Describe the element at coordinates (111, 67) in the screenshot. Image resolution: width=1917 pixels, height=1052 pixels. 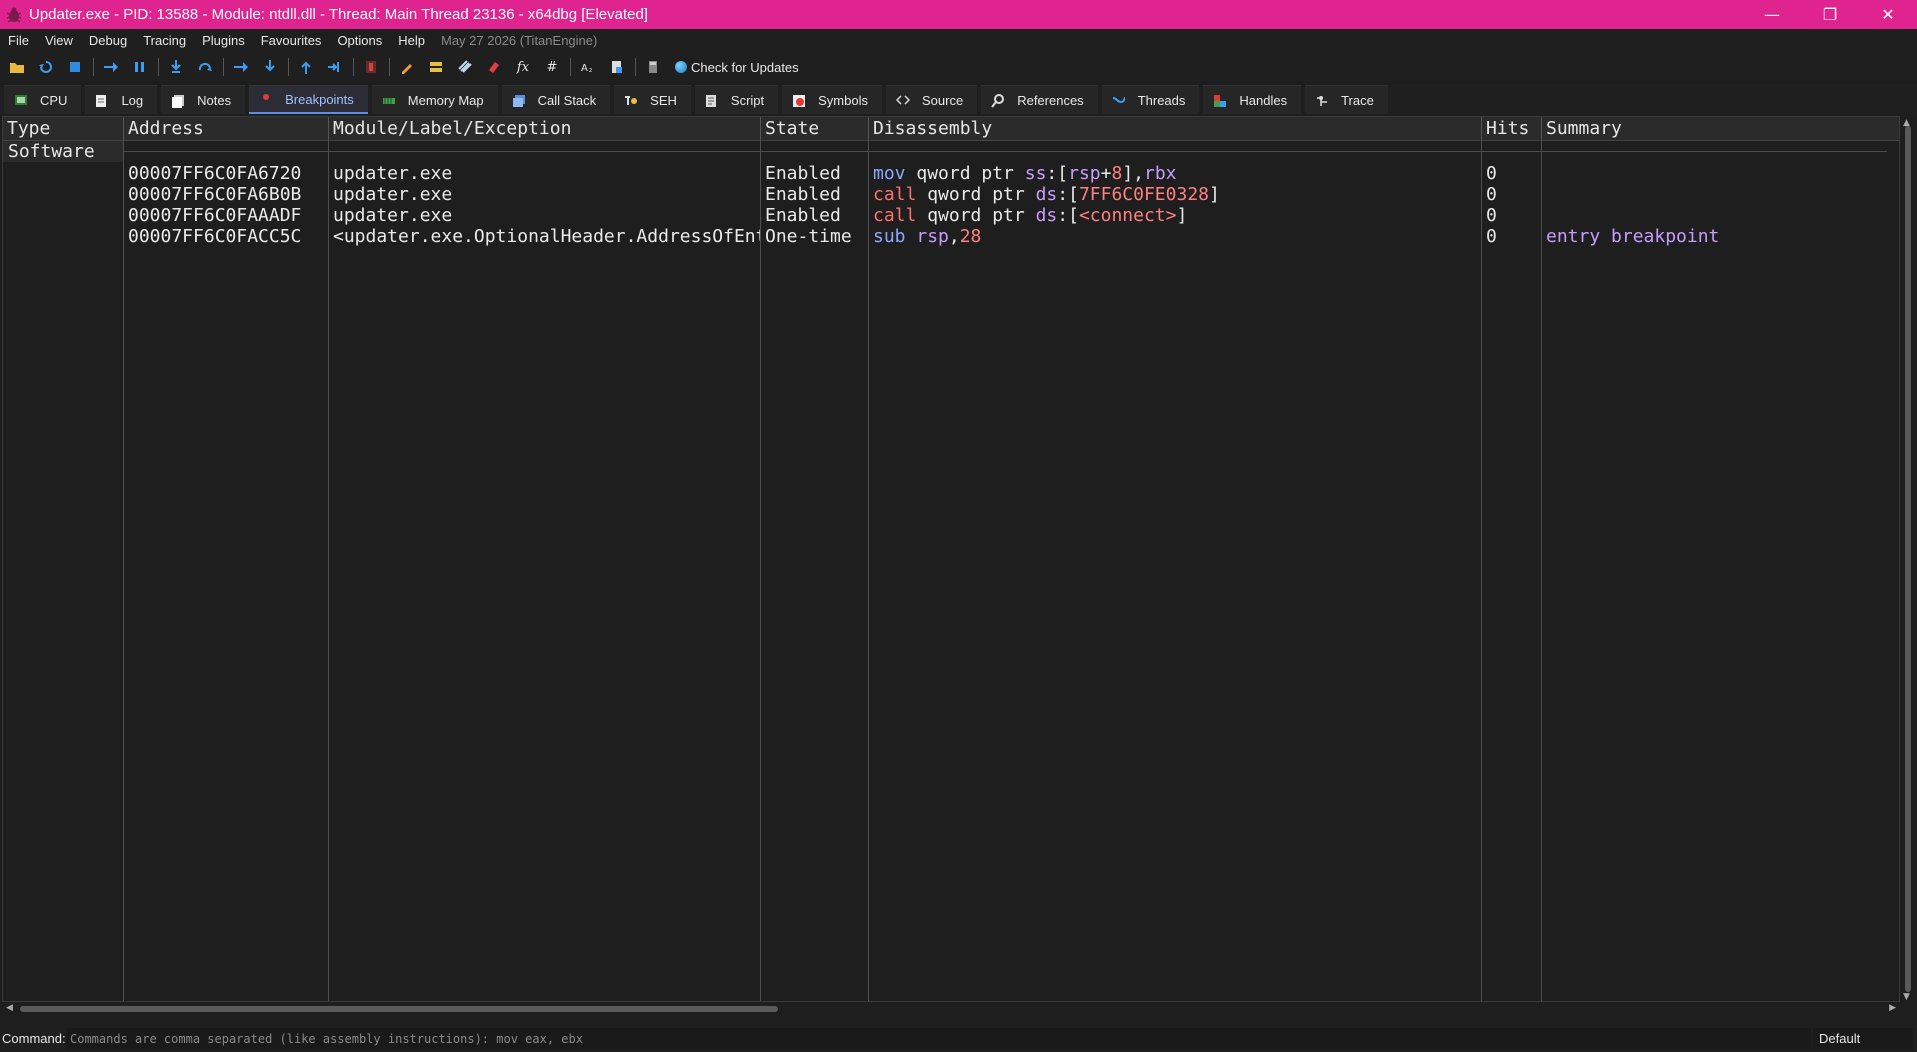
I see `run-icon` at that location.